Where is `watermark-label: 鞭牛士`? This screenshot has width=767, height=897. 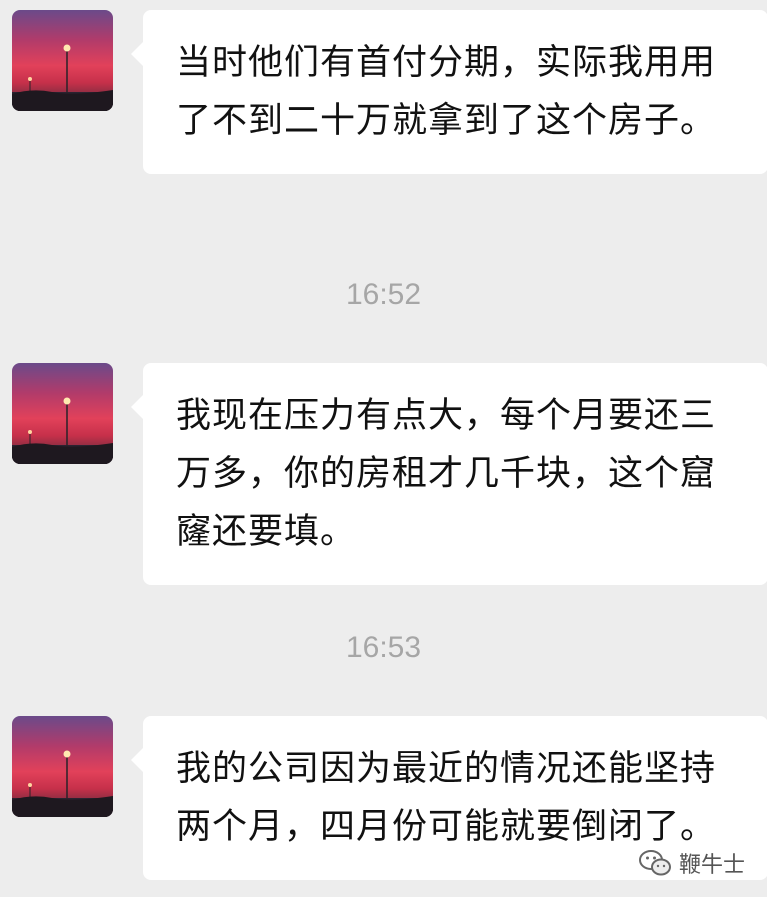 watermark-label: 鞭牛士 is located at coordinates (711, 865).